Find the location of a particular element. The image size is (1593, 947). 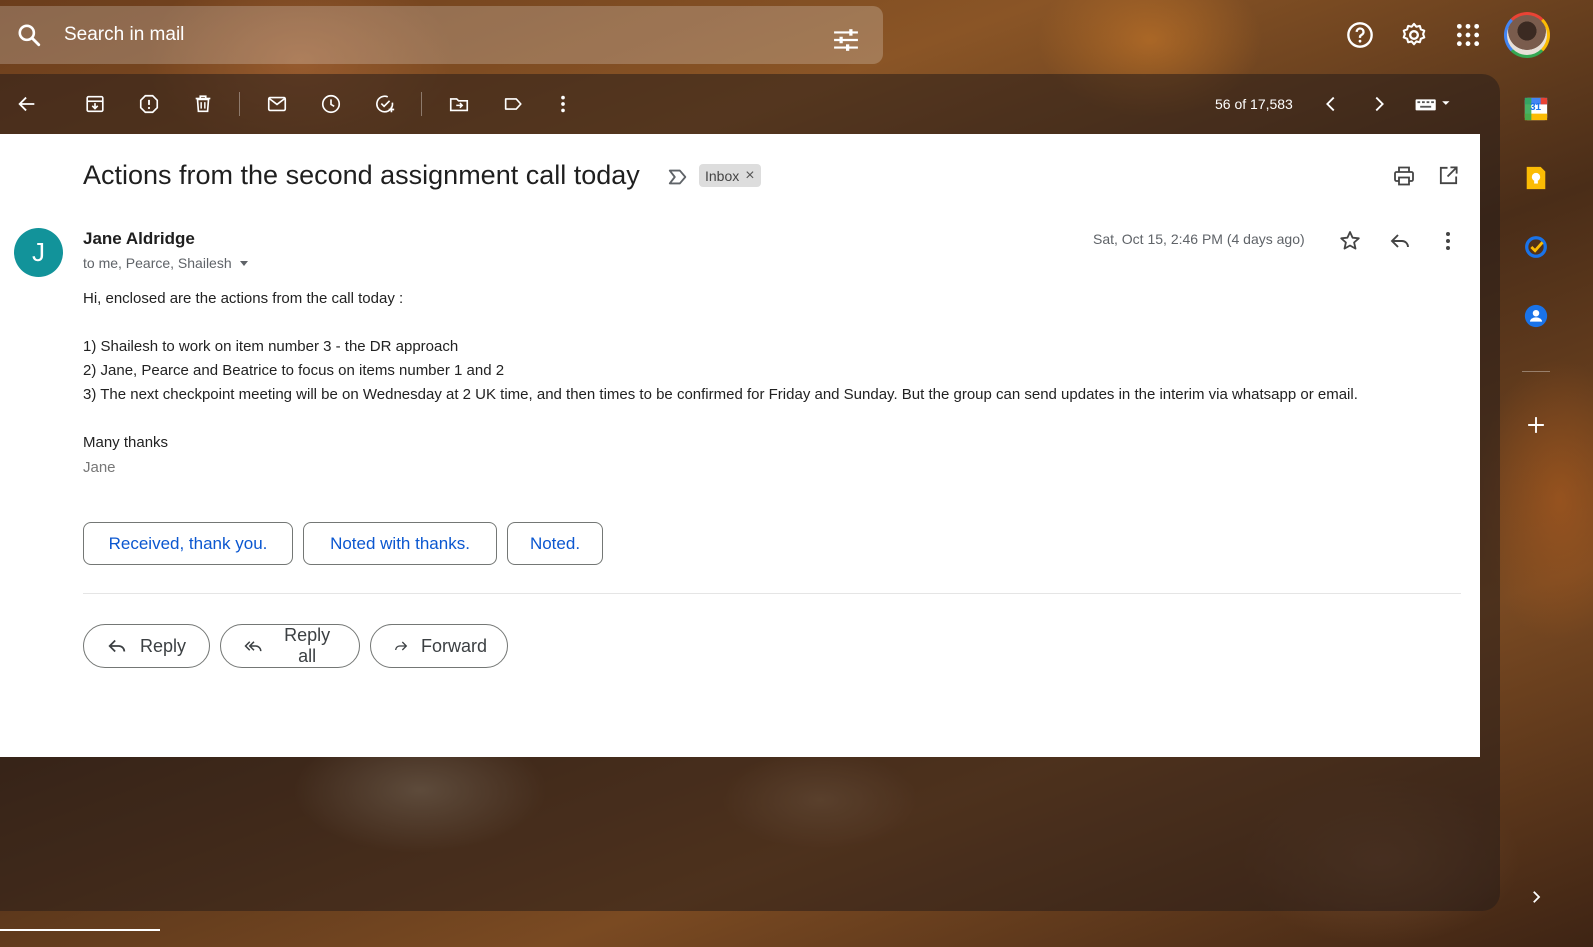

older-chevron-right-icon is located at coordinates (1379, 104).